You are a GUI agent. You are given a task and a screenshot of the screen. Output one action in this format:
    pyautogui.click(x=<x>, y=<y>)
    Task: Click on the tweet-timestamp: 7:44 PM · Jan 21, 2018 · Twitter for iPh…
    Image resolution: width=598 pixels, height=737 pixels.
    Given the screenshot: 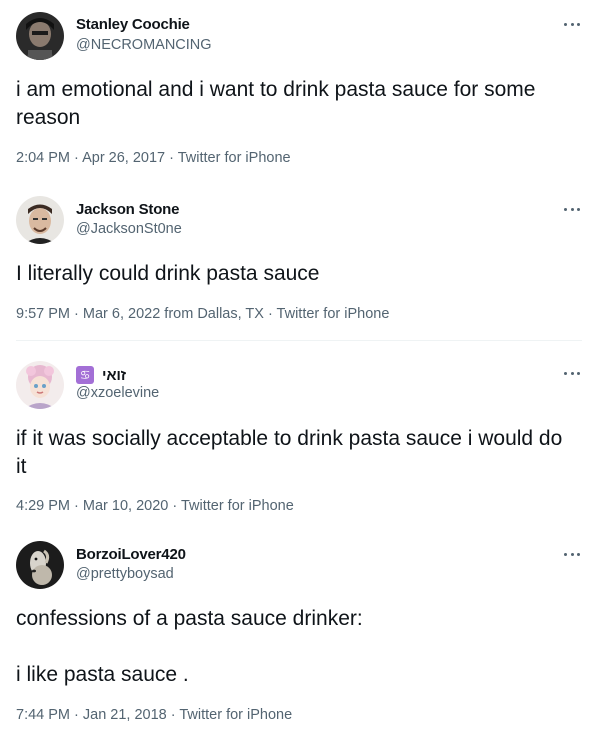 What is the action you would take?
    pyautogui.click(x=154, y=715)
    